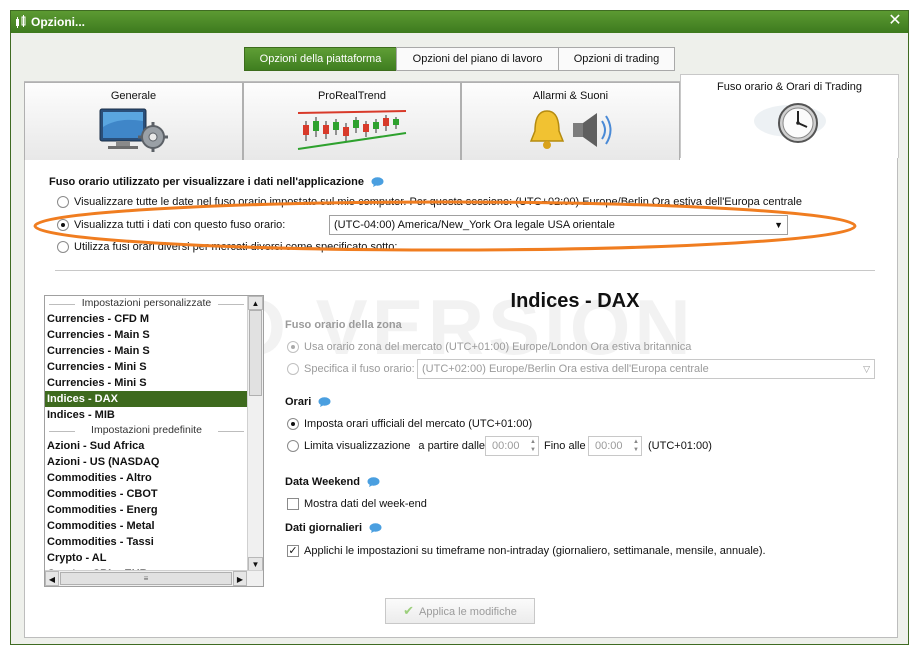 Image resolution: width=917 pixels, height=653 pixels. Describe the element at coordinates (477, 59) in the screenshot. I see `tab-workspace-options: Opzioni del piano di lavoro` at that location.